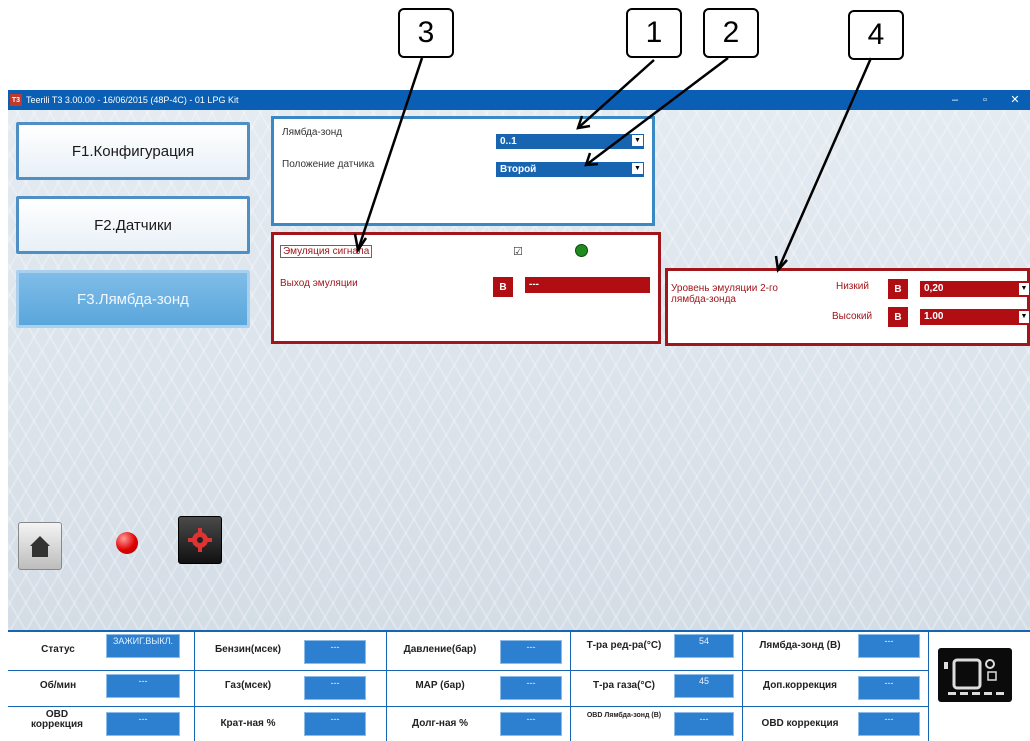 This screenshot has height=741, width=1030. I want to click on lambda-voltage-label: Лямбда-зонд (В), so click(800, 645).